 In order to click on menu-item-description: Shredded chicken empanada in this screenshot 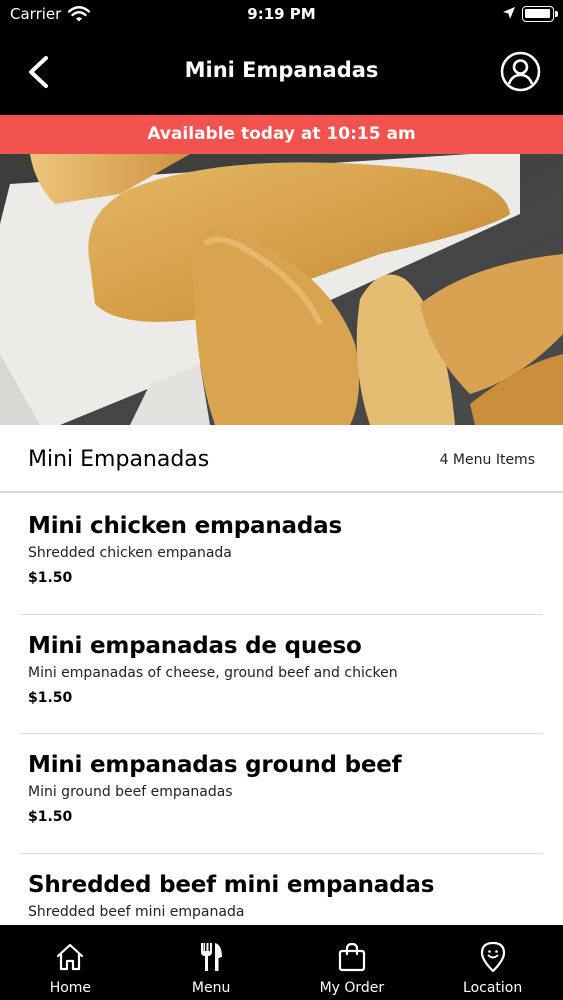, I will do `click(130, 553)`.